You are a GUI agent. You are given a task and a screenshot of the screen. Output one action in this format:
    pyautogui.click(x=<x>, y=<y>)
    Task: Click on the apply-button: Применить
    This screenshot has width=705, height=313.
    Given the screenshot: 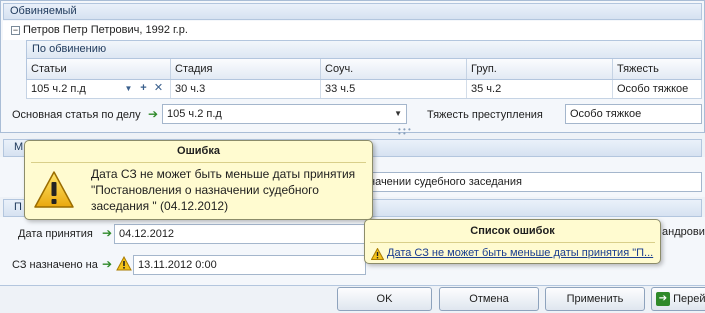 What is the action you would take?
    pyautogui.click(x=595, y=299)
    